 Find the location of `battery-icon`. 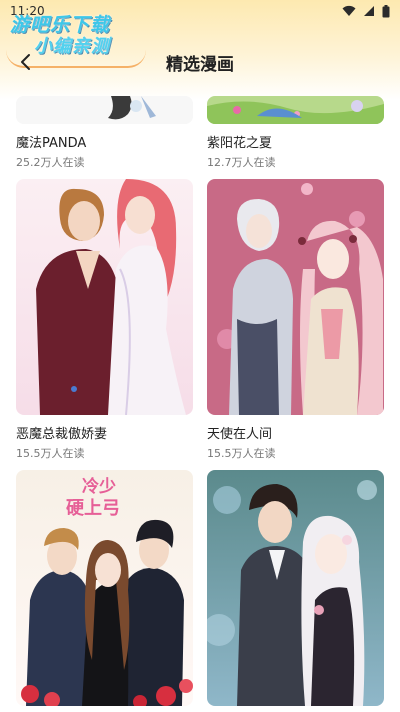

battery-icon is located at coordinates (386, 10).